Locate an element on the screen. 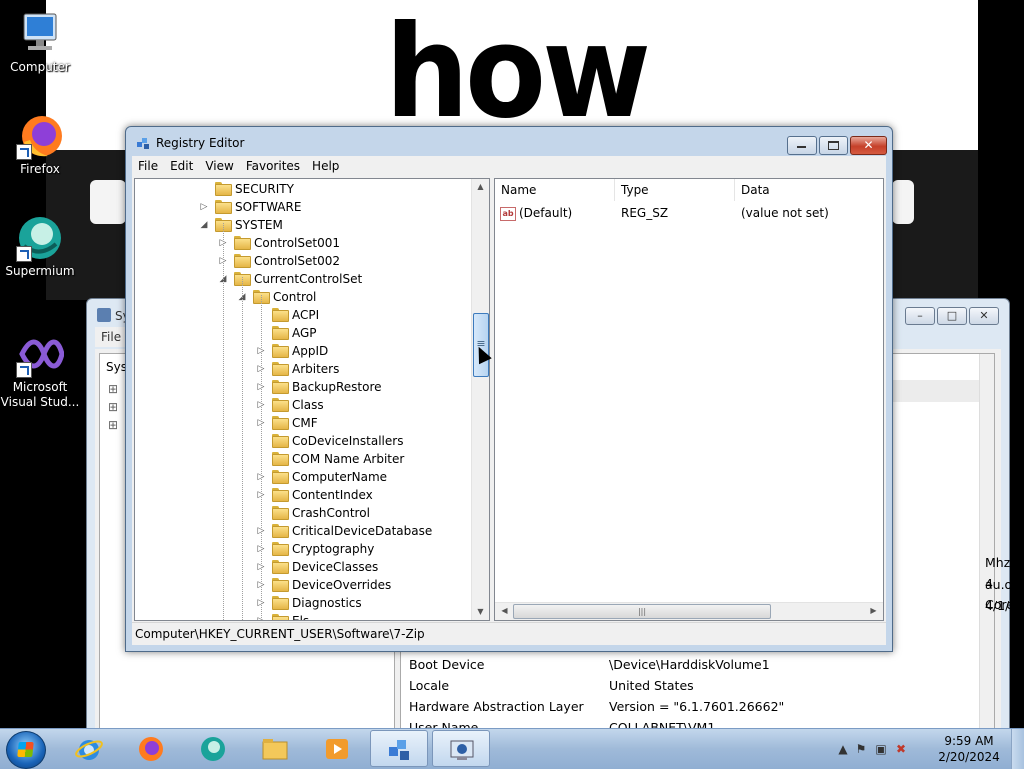 This screenshot has width=1024, height=769. menu-favorites: Favorites is located at coordinates (273, 166).